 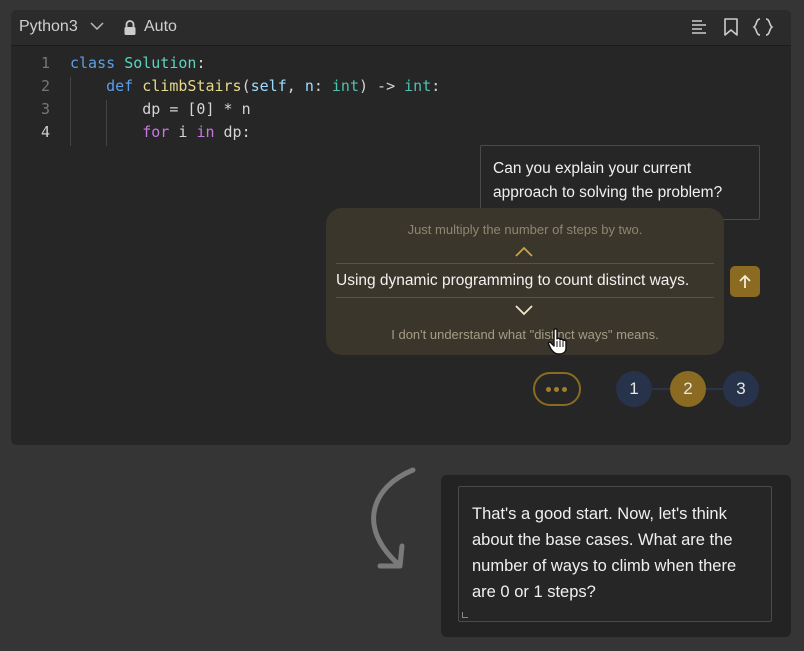 I want to click on hand-pointer-icon, so click(x=557, y=341).